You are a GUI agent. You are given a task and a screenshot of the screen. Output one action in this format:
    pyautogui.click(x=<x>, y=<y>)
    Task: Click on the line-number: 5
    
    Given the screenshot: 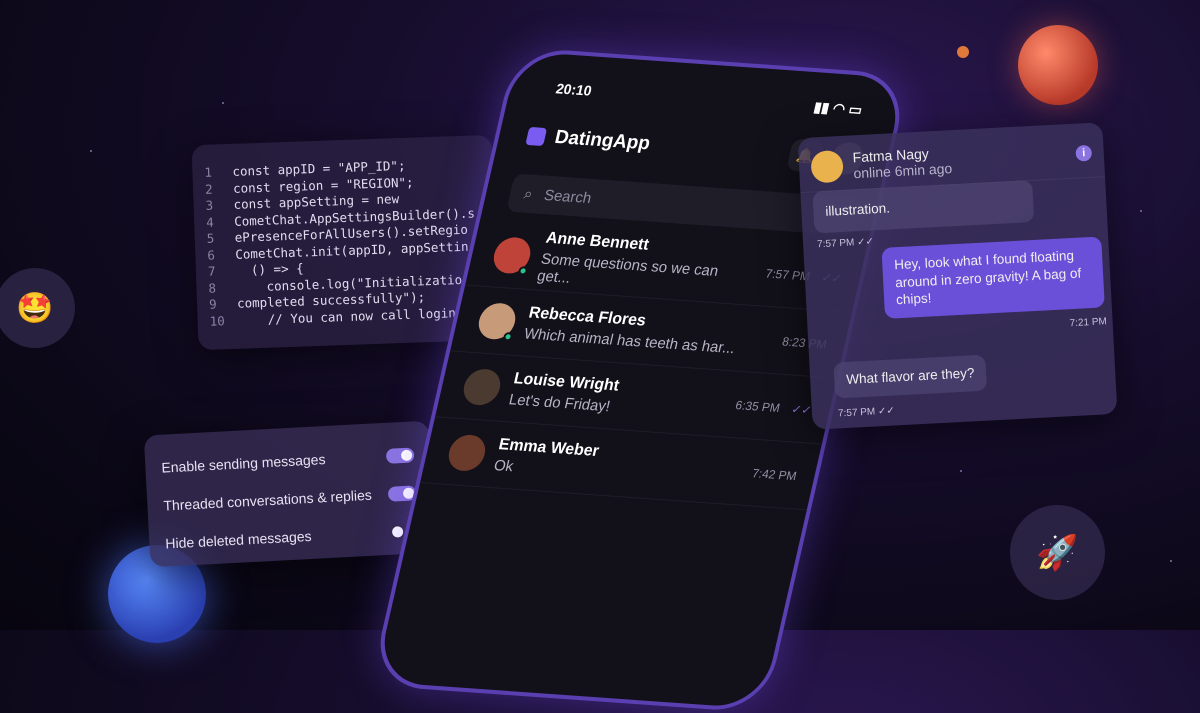 What is the action you would take?
    pyautogui.click(x=210, y=238)
    